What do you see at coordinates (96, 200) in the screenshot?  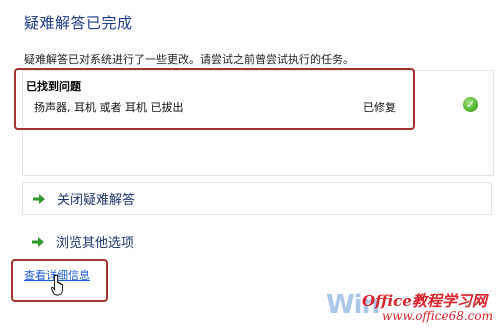 I see `close-troubleshooter-label: 关闭疑难解答` at bounding box center [96, 200].